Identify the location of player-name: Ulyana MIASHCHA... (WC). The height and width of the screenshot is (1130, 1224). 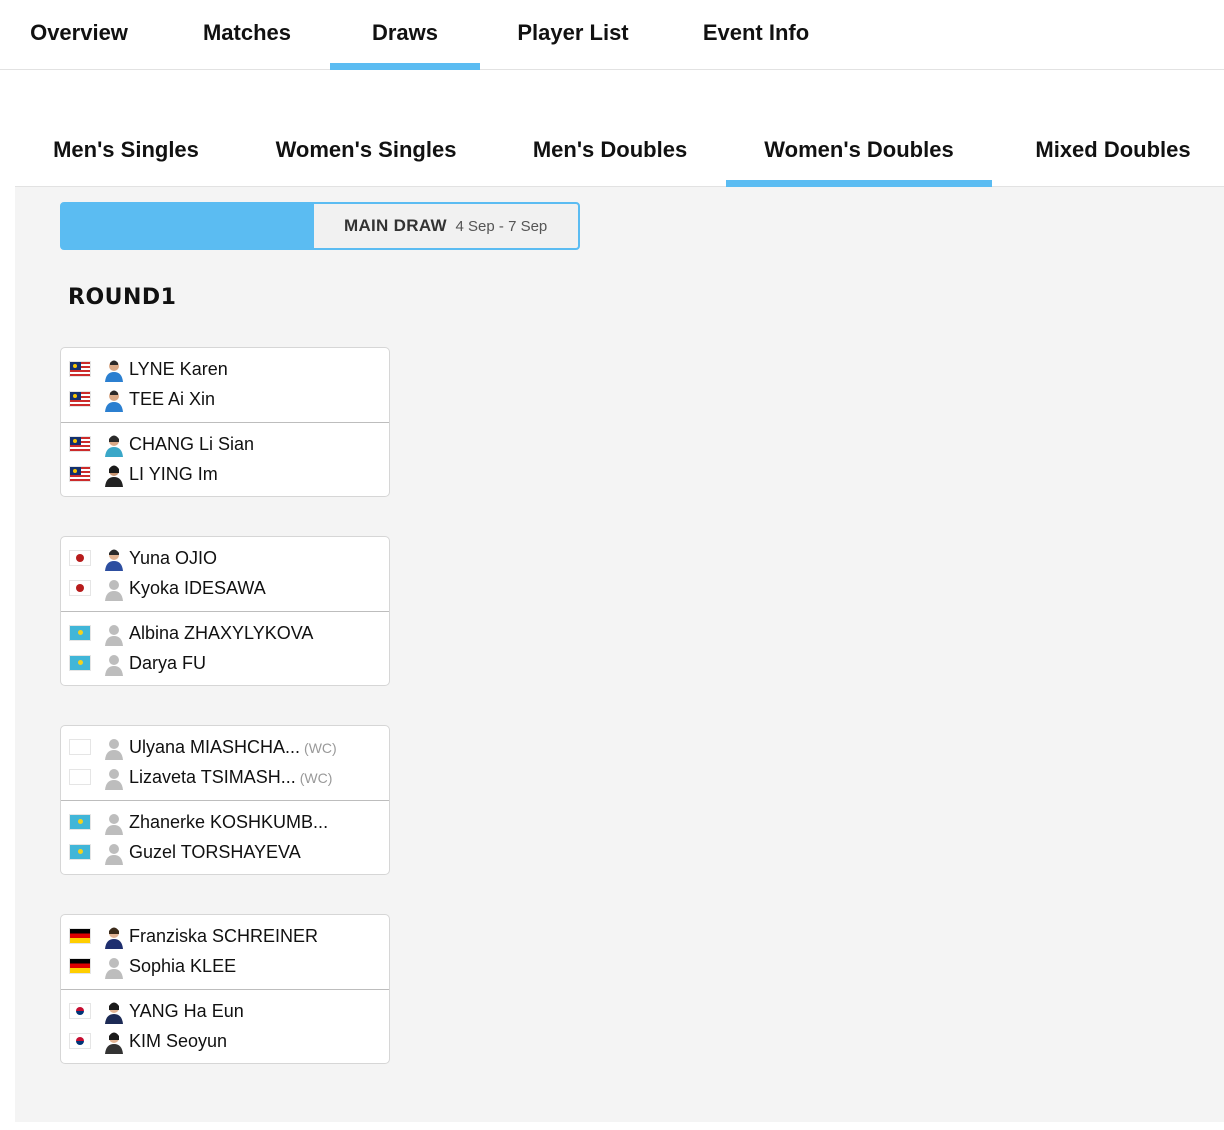
(233, 747).